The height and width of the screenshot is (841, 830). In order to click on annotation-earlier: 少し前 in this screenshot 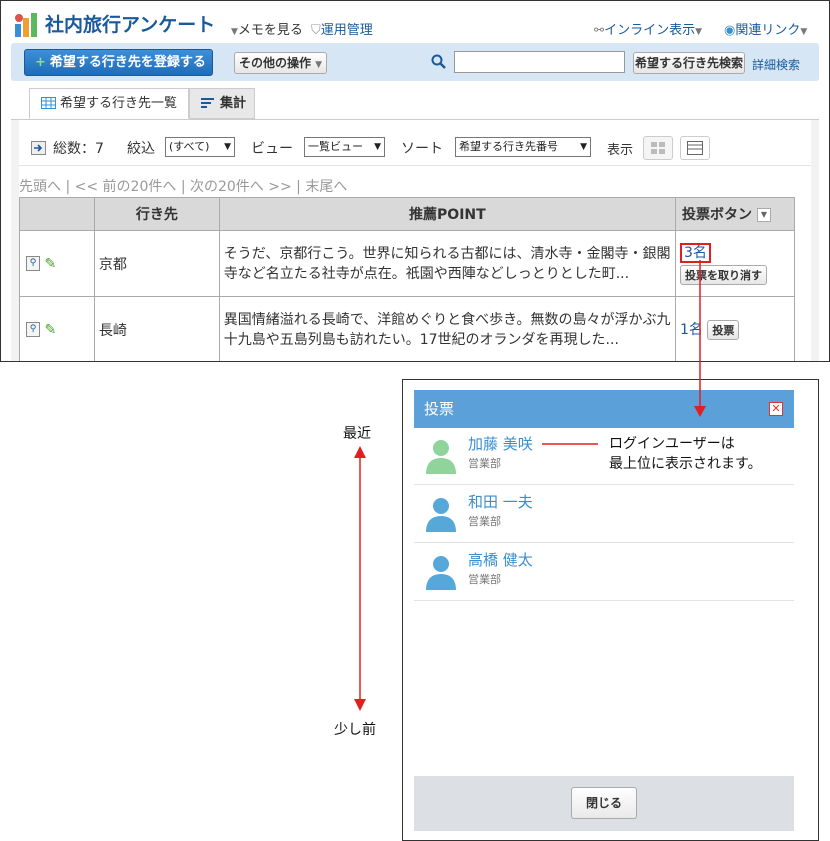, I will do `click(355, 730)`.